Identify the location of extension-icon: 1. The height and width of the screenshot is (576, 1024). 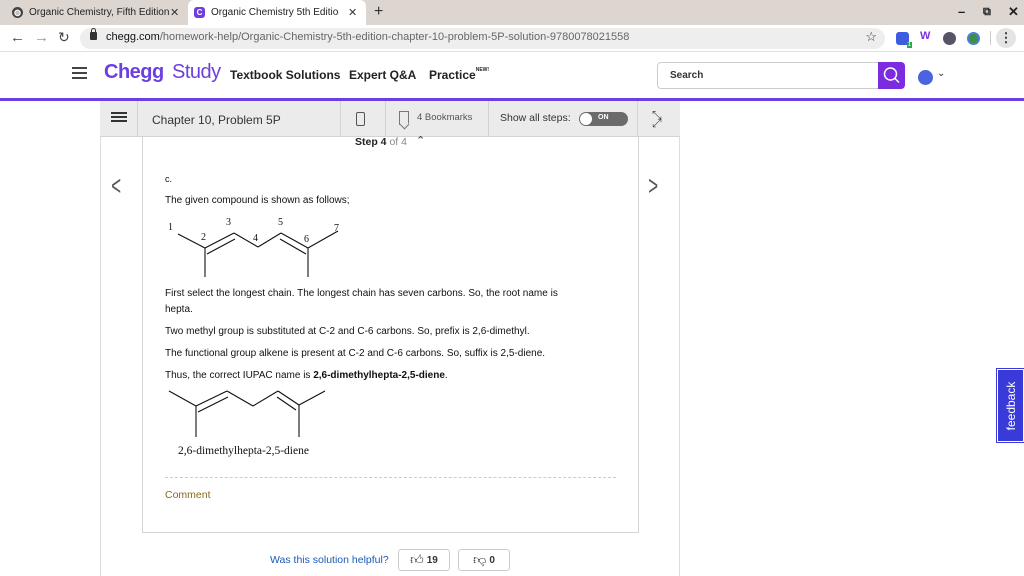
(904, 40).